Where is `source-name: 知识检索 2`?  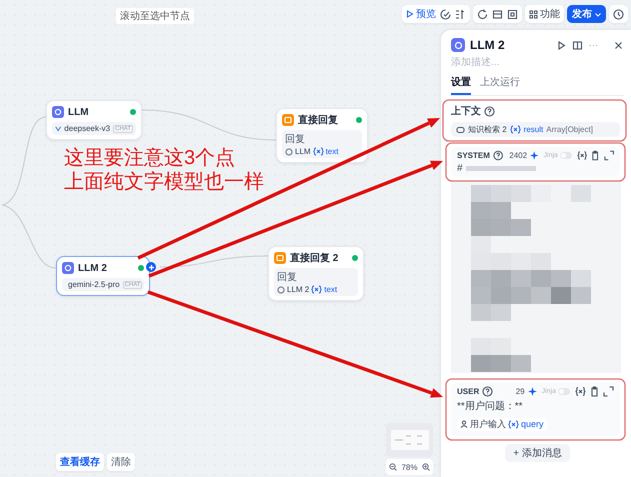 source-name: 知识检索 2 is located at coordinates (487, 129).